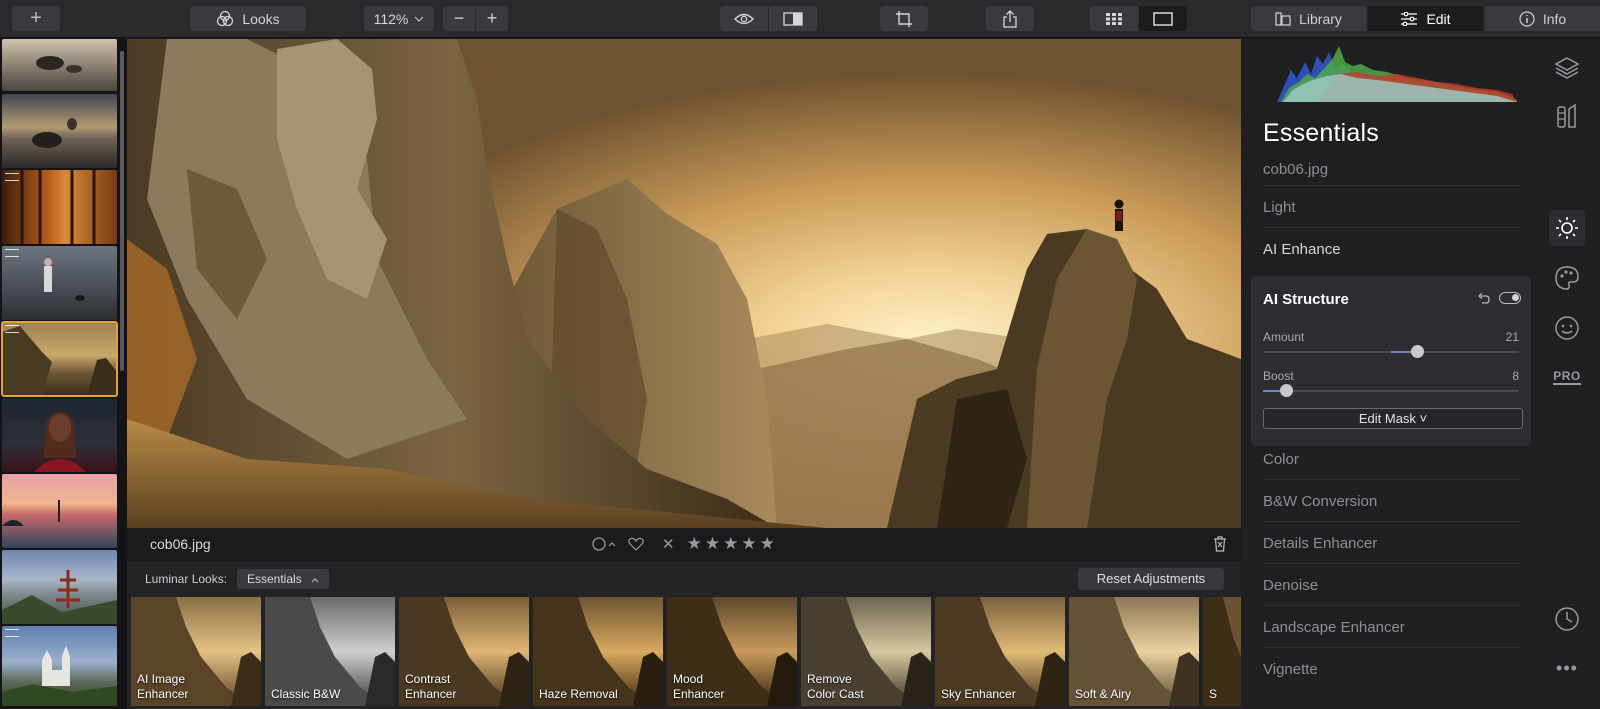 The width and height of the screenshot is (1600, 709). What do you see at coordinates (1281, 459) in the screenshot?
I see `section-color: Color` at bounding box center [1281, 459].